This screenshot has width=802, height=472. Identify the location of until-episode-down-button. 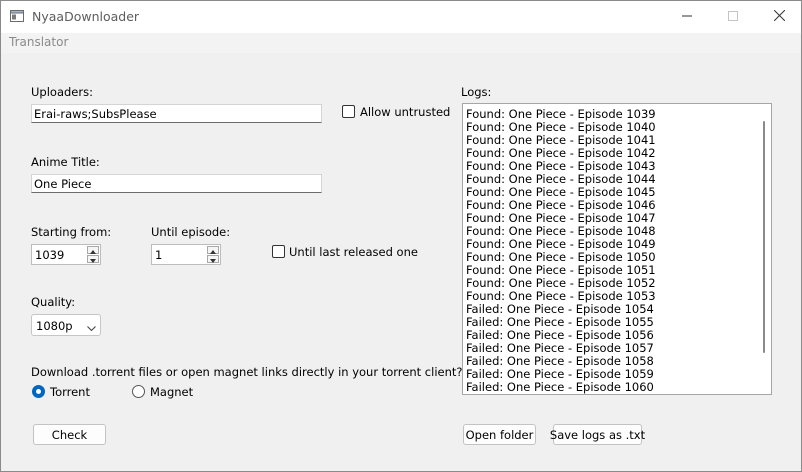
(213, 259).